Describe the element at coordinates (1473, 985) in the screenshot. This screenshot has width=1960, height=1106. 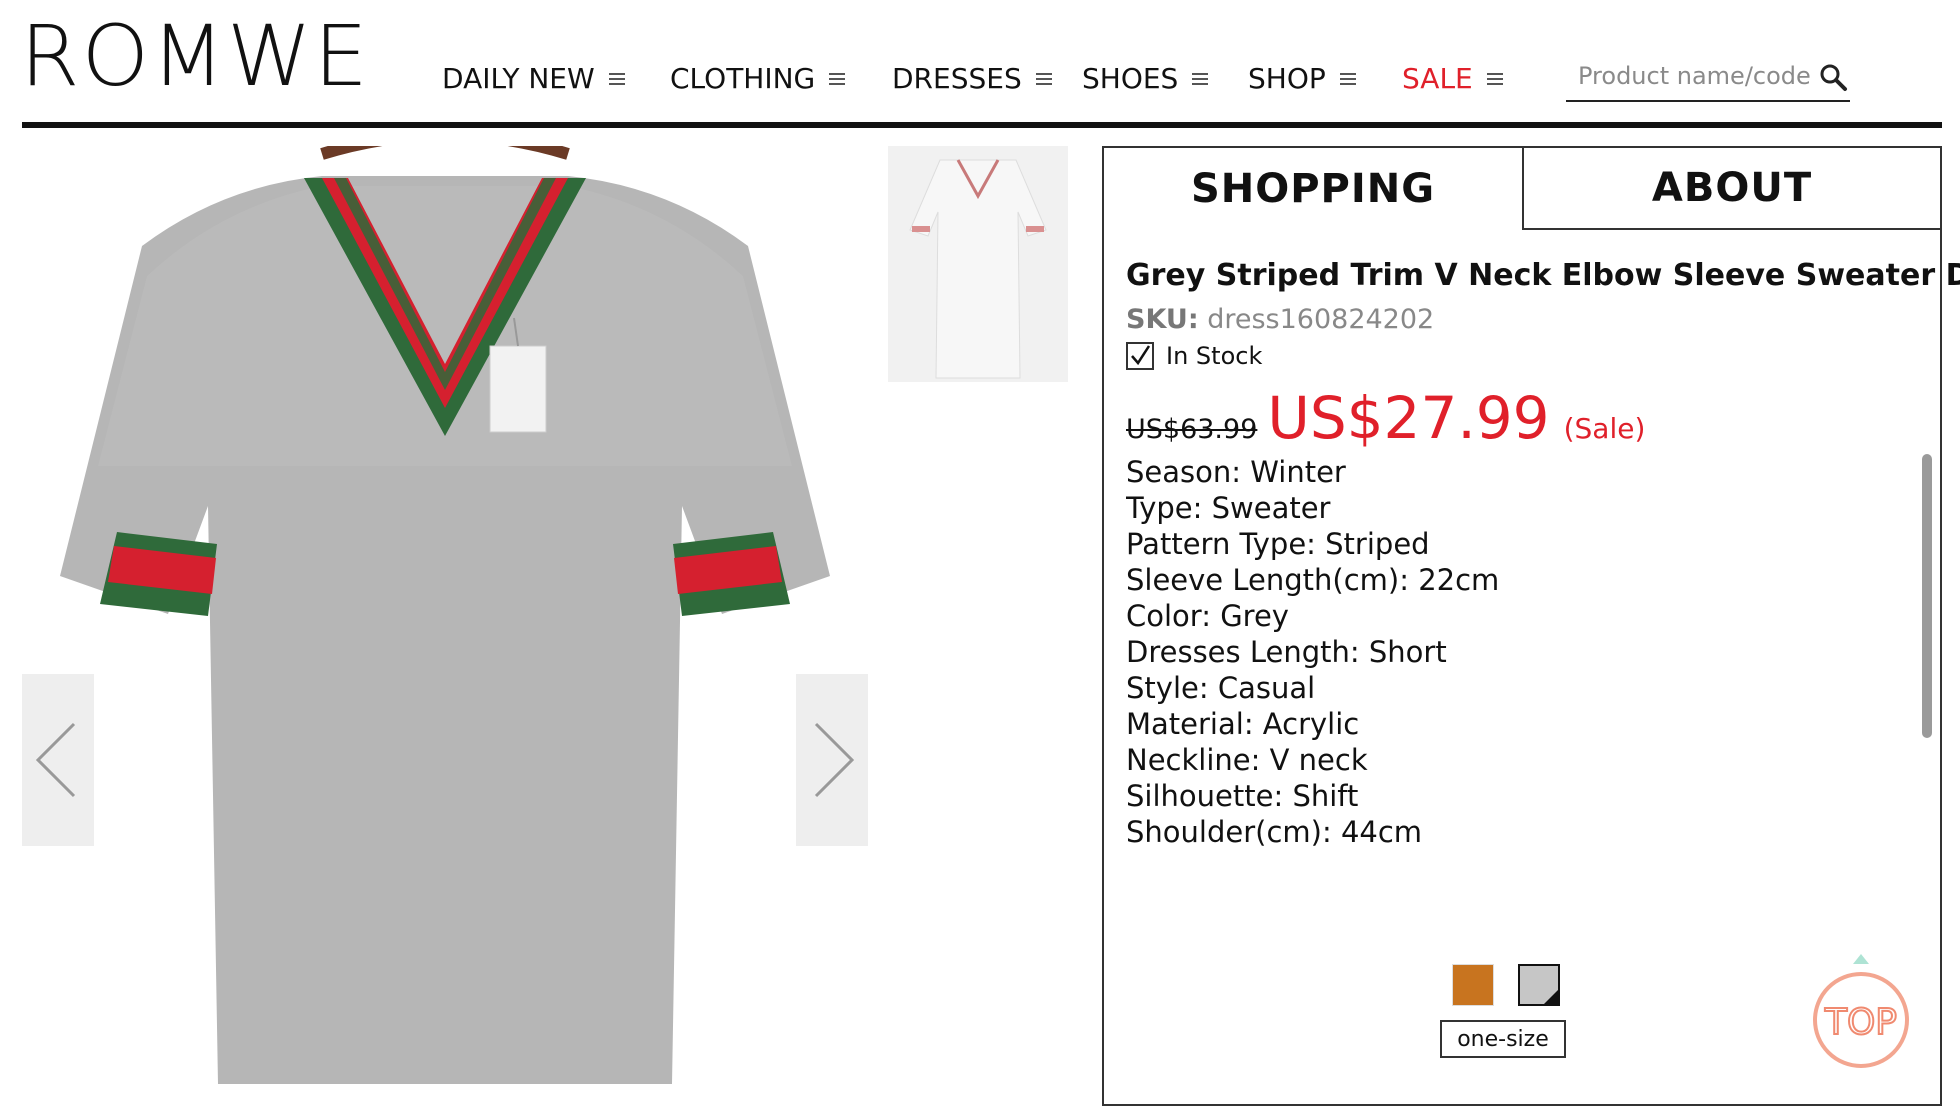
I see `color-swatch-brown` at that location.